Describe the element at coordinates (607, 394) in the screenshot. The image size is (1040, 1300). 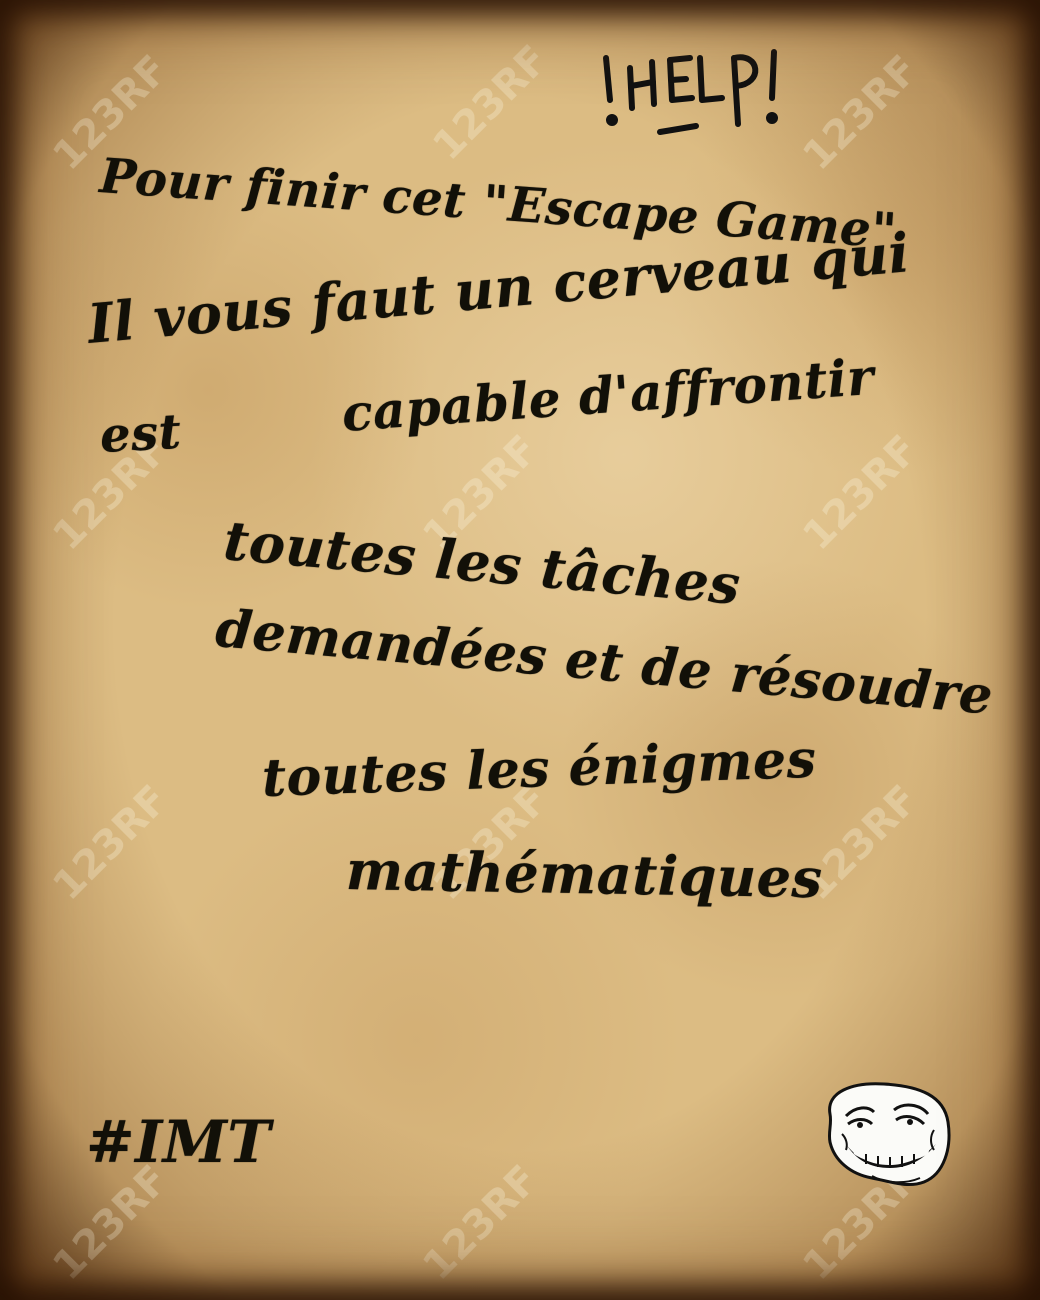
I see `line-3-rest: capable d'affrontir` at that location.